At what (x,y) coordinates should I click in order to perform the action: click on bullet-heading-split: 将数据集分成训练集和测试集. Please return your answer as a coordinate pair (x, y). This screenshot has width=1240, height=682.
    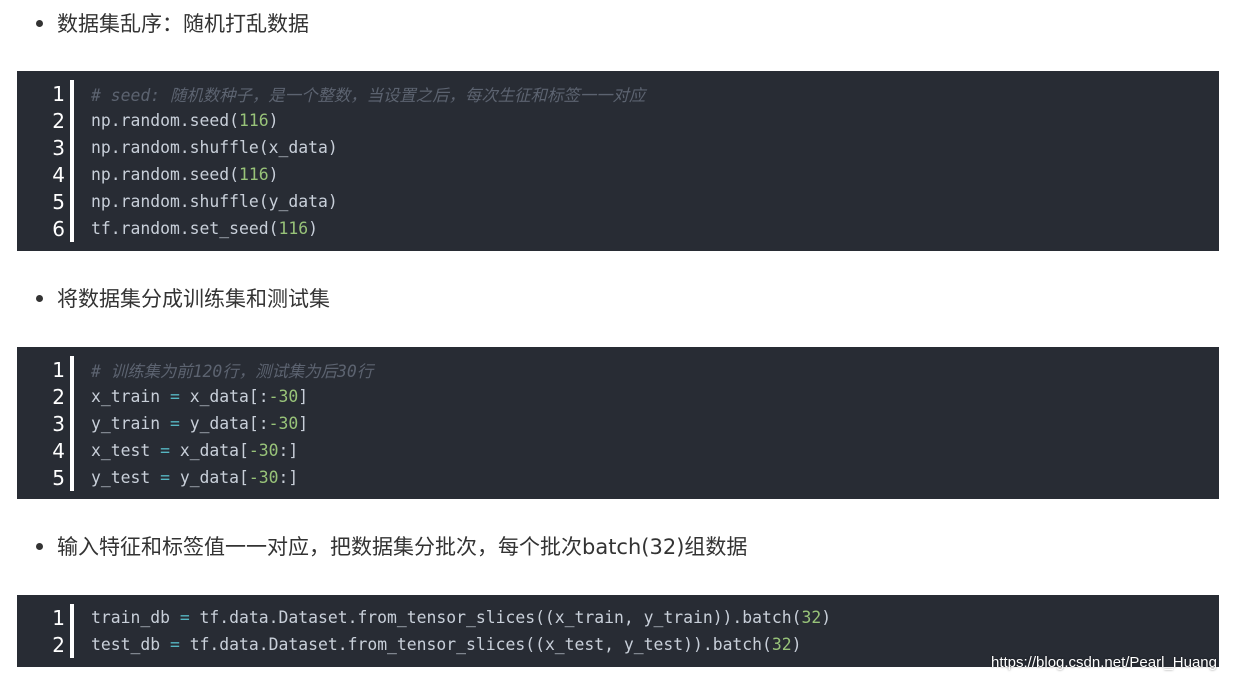
    Looking at the image, I should click on (183, 298).